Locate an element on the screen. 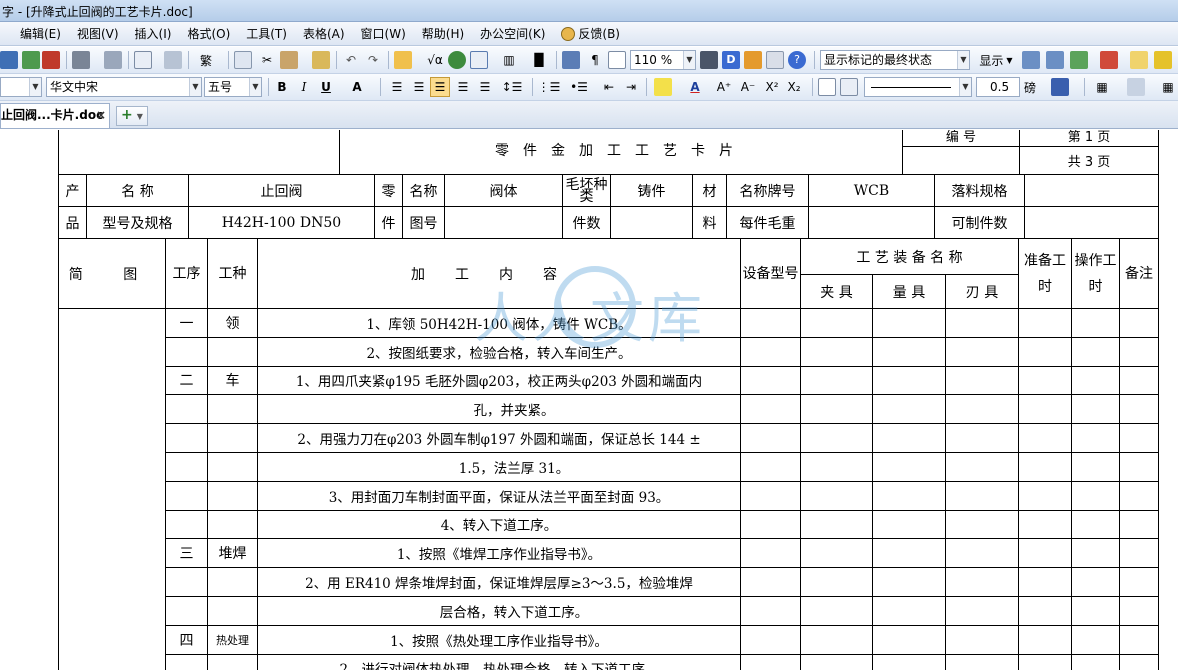 Image resolution: width=1178 pixels, height=670 pixels. formula-icon: √α is located at coordinates (435, 60).